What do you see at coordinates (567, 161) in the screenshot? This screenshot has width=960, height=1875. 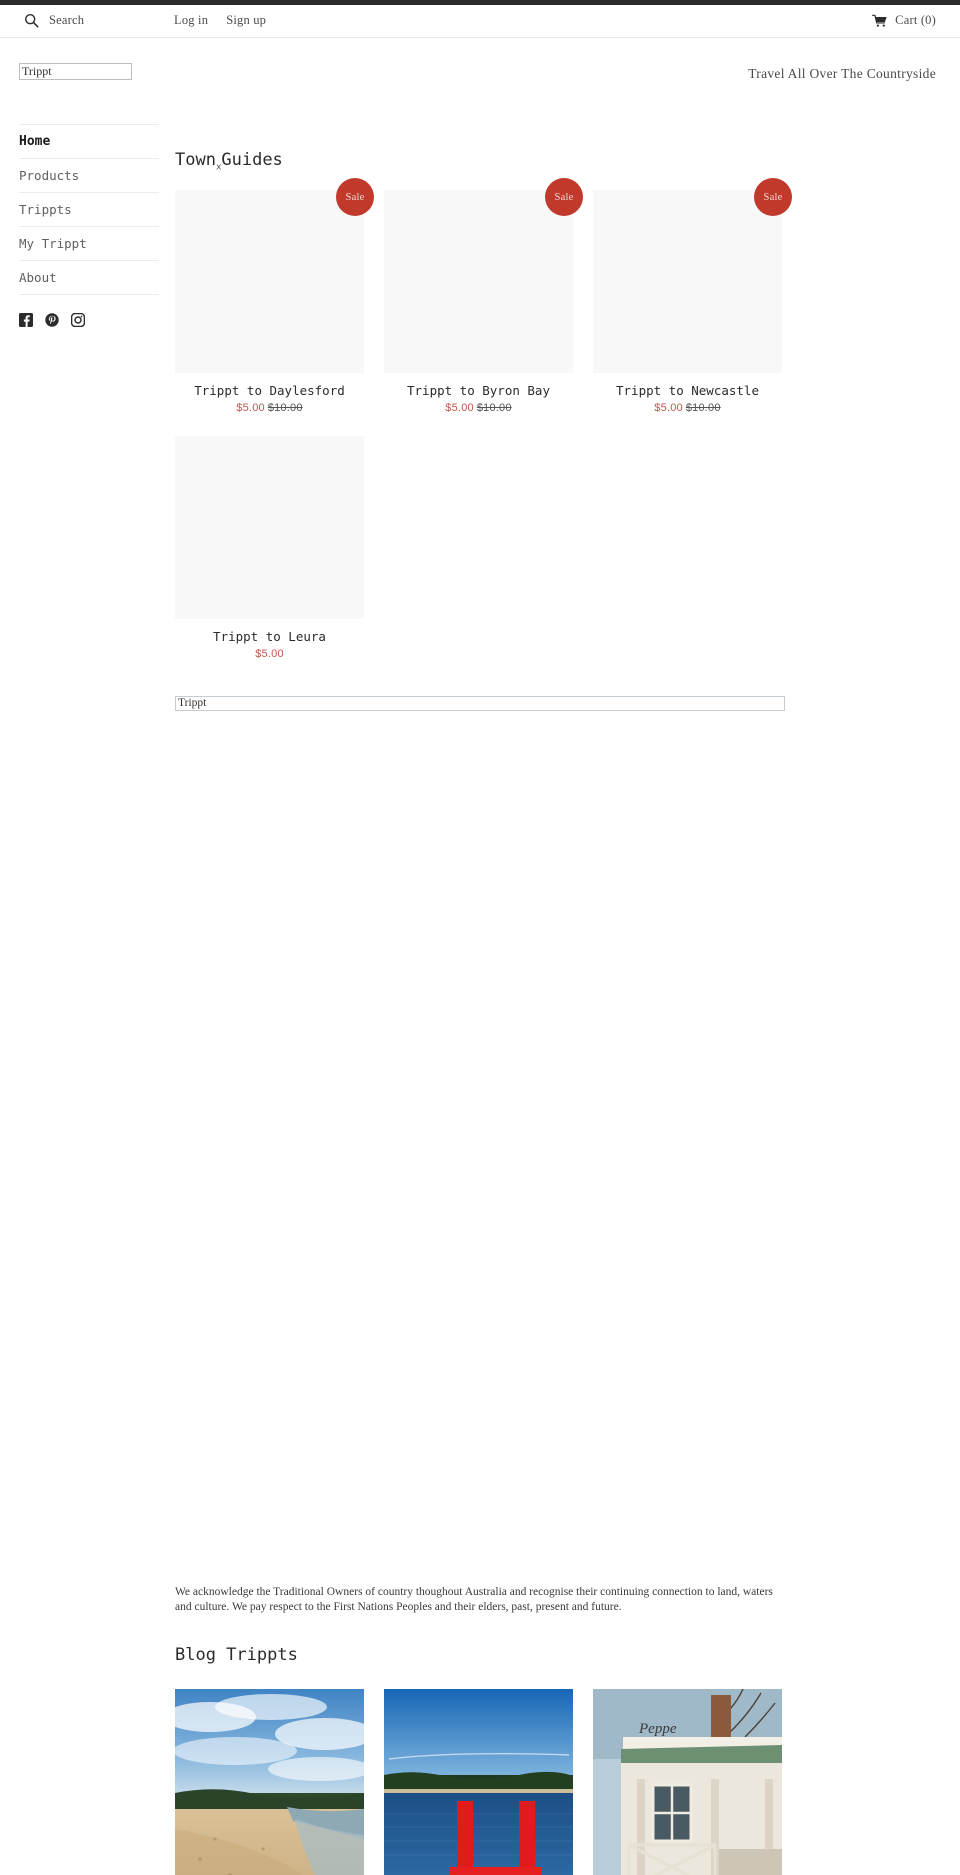 I see `page-title: TownxGuides` at bounding box center [567, 161].